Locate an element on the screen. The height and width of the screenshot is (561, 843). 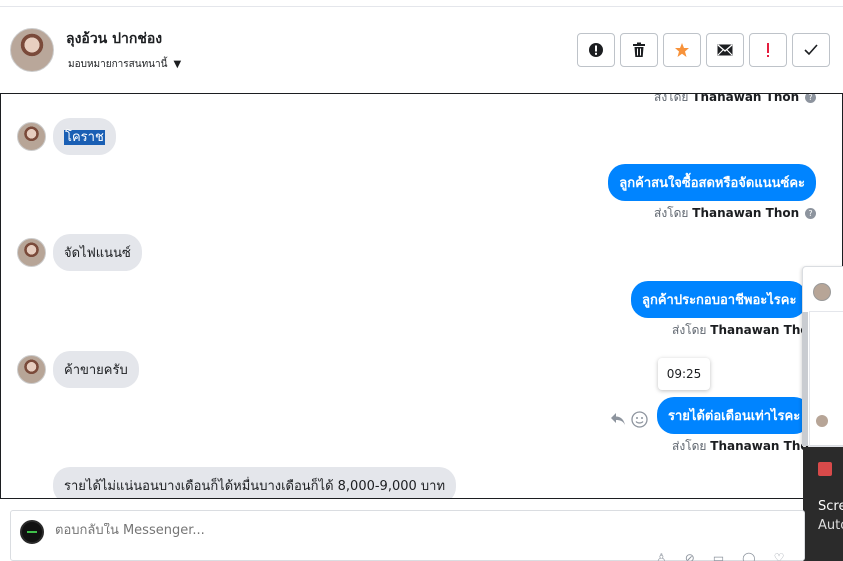
preview-avatar is located at coordinates (822, 292).